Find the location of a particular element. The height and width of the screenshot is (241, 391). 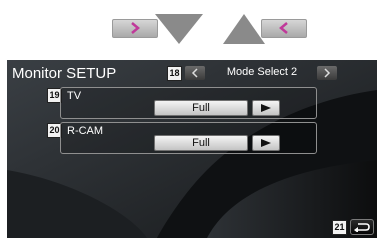

previous-page-button is located at coordinates (135, 28).